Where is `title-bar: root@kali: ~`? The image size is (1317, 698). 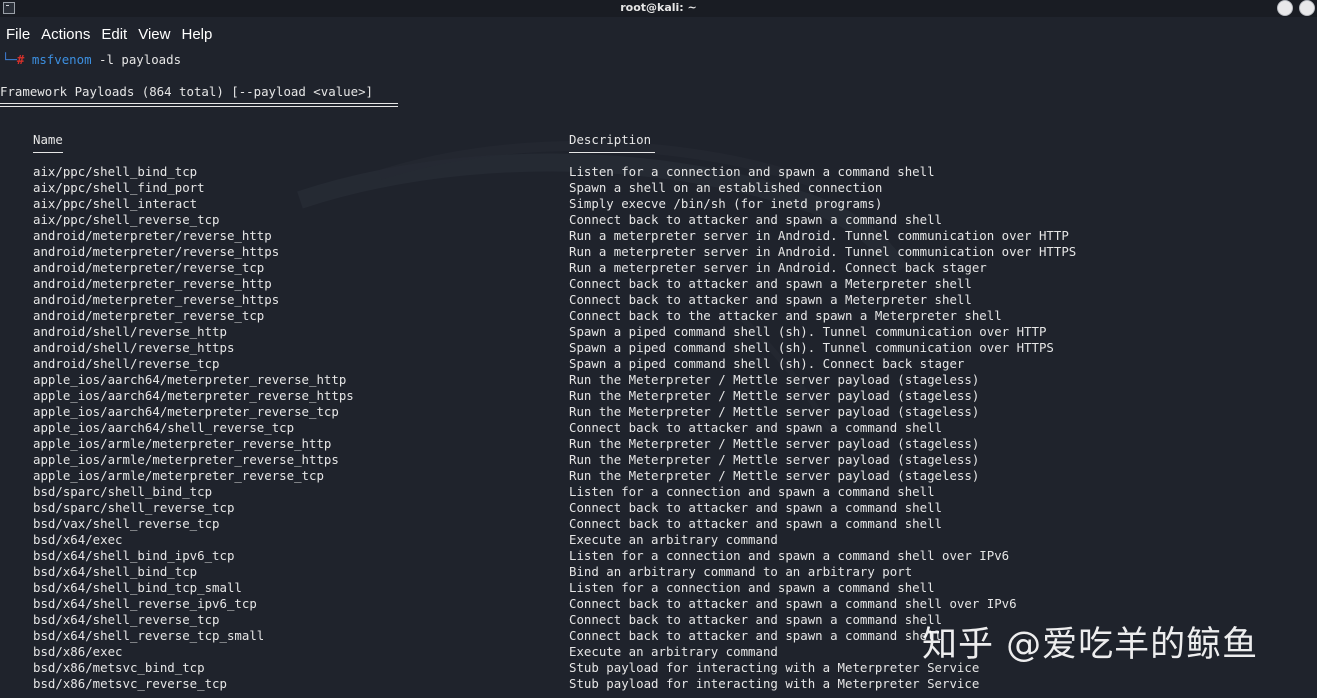
title-bar: root@kali: ~ is located at coordinates (658, 8).